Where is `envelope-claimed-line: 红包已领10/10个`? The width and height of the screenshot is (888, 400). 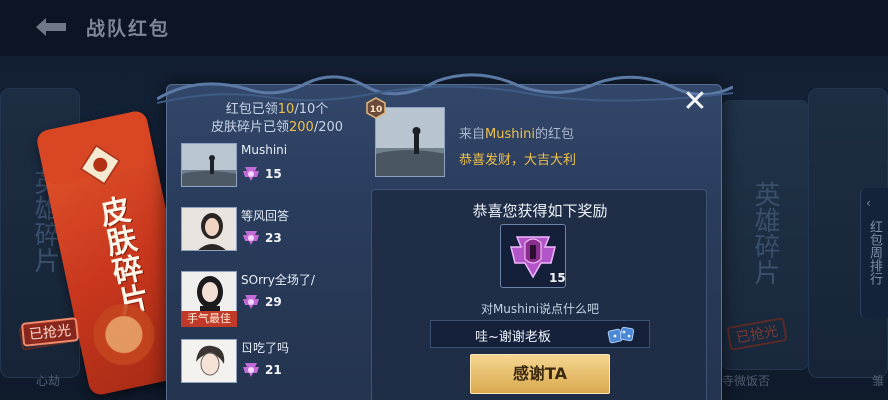 envelope-claimed-line: 红包已领10/10个 is located at coordinates (277, 110).